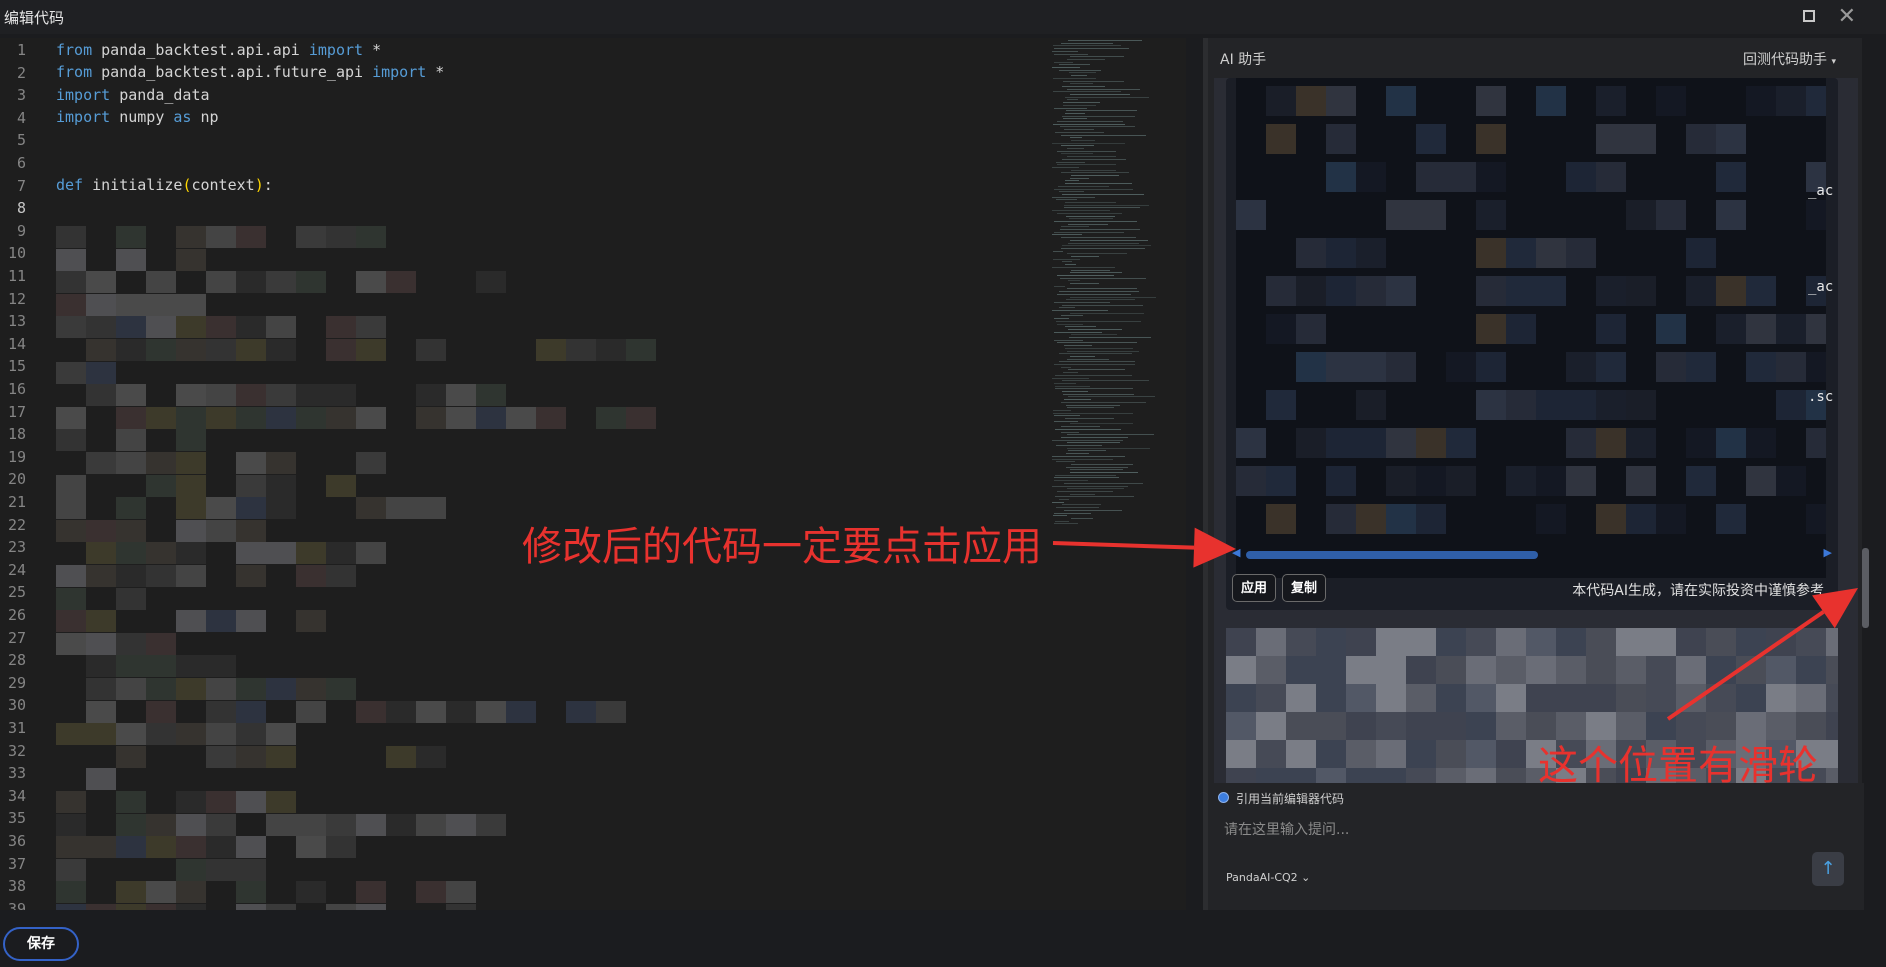 The width and height of the screenshot is (1886, 967). I want to click on code-minimap, so click(1117, 288).